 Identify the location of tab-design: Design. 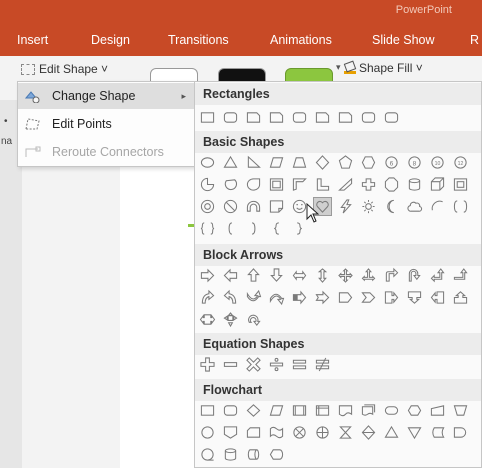
(110, 40).